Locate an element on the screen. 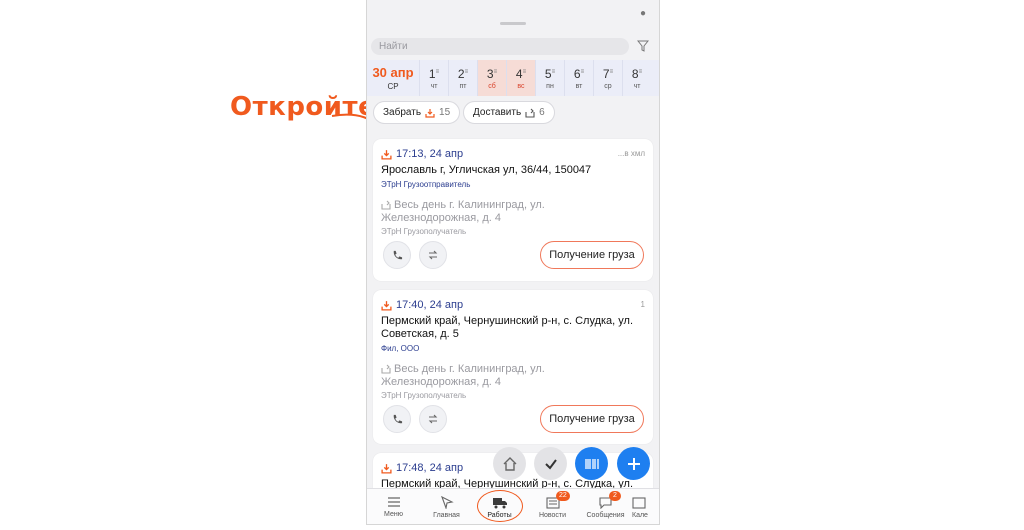 The image size is (1024, 530). add-fab is located at coordinates (633, 463).